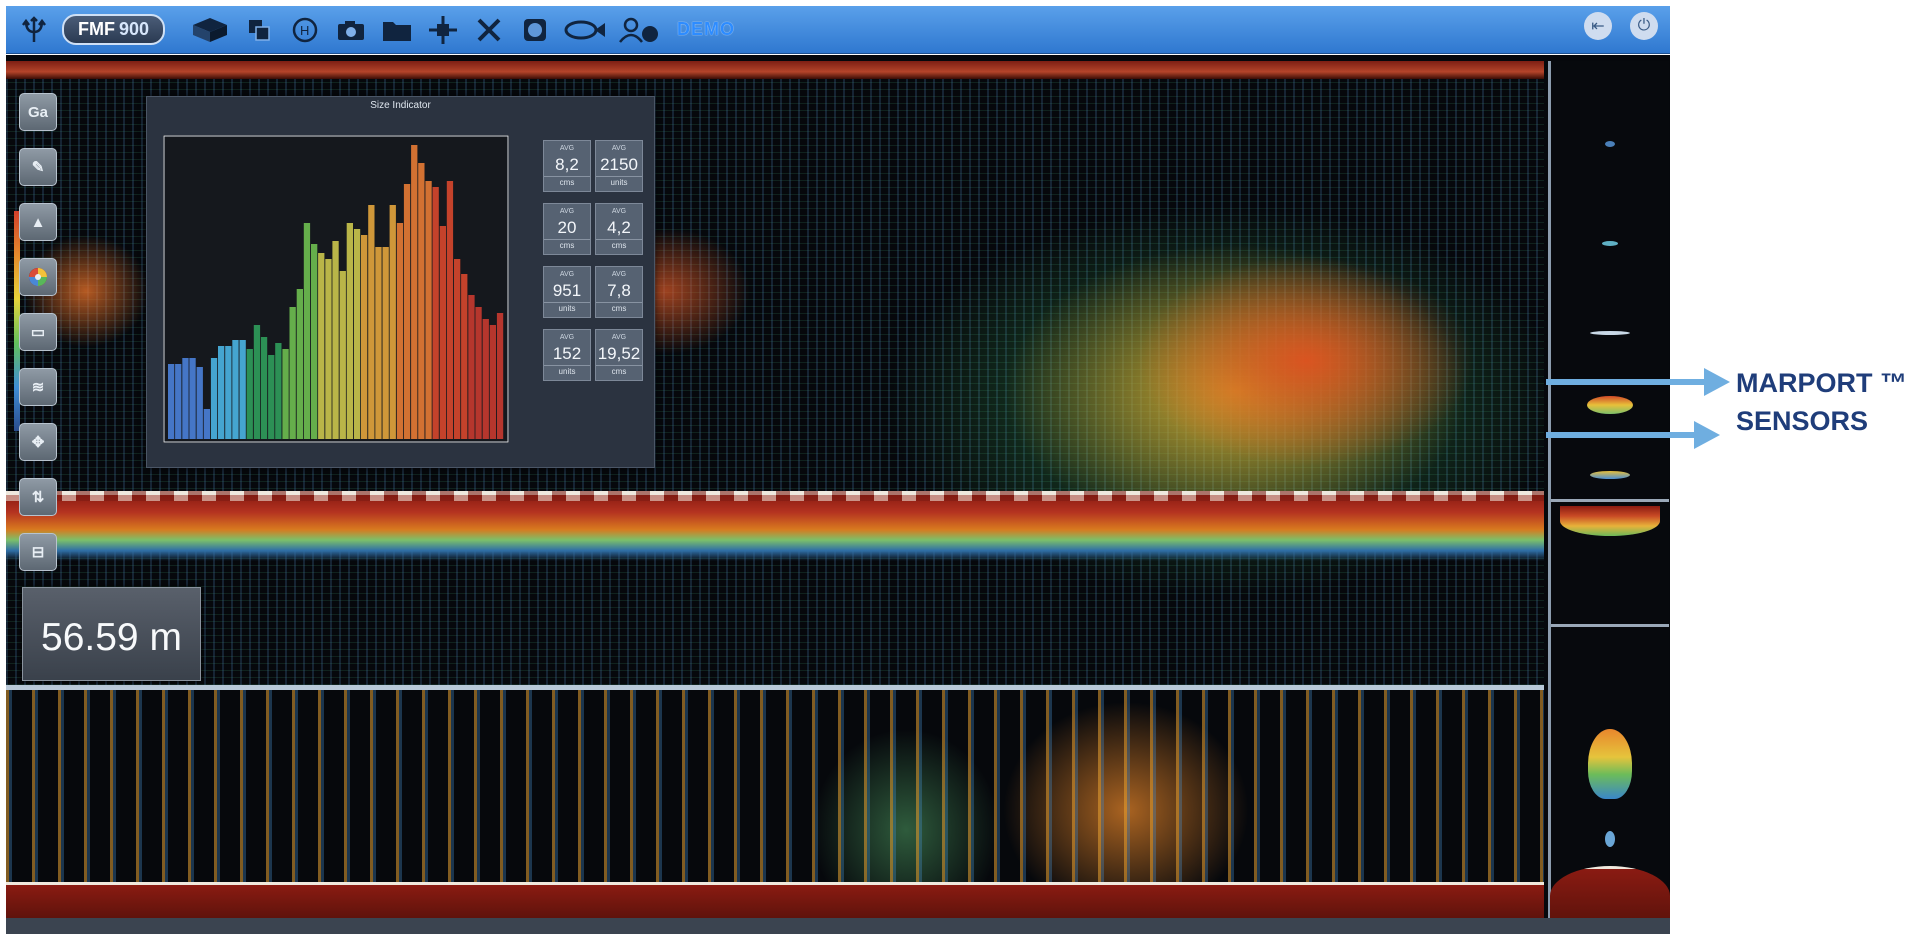 This screenshot has width=1931, height=934. Describe the element at coordinates (1598, 26) in the screenshot. I see `exit-icon: ⇤` at that location.